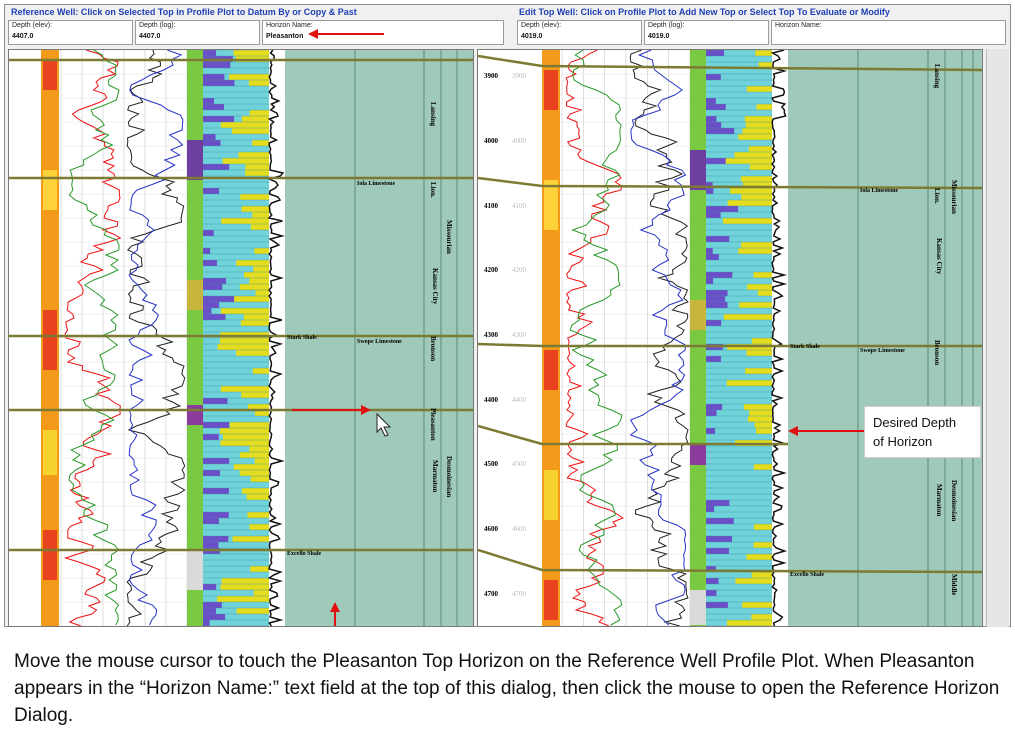 This screenshot has width=1015, height=740. I want to click on ref-formation-label-swope: Swope Limestone, so click(379, 342).